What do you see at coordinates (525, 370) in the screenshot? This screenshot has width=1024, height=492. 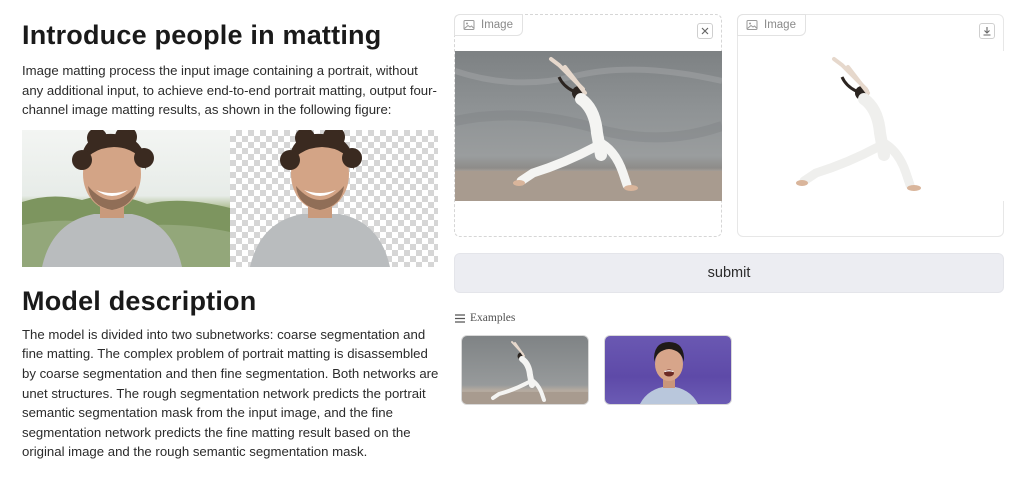 I see `example-yoga-thumbnail` at bounding box center [525, 370].